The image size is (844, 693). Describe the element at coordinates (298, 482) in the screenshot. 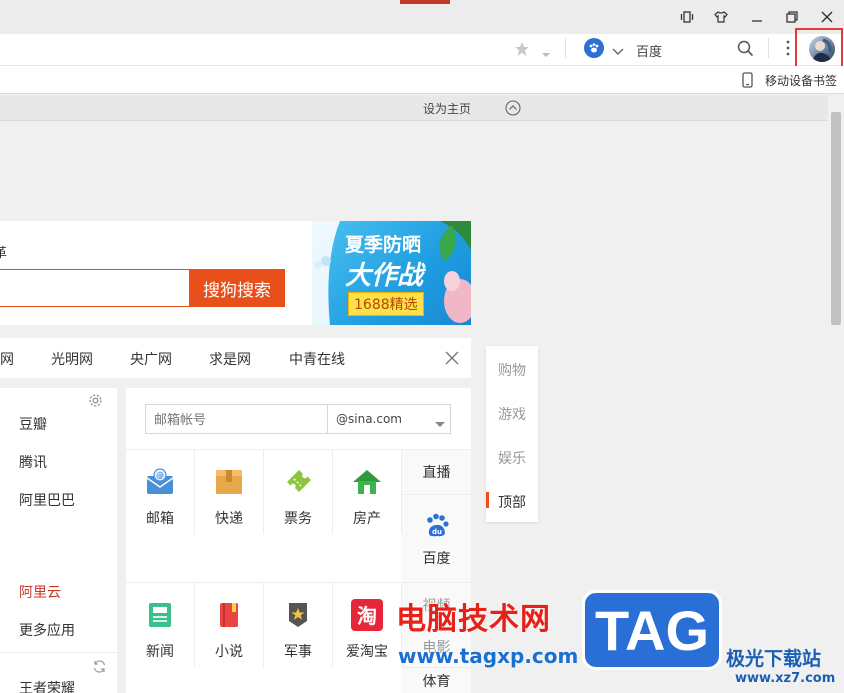

I see `ticket-icon` at that location.